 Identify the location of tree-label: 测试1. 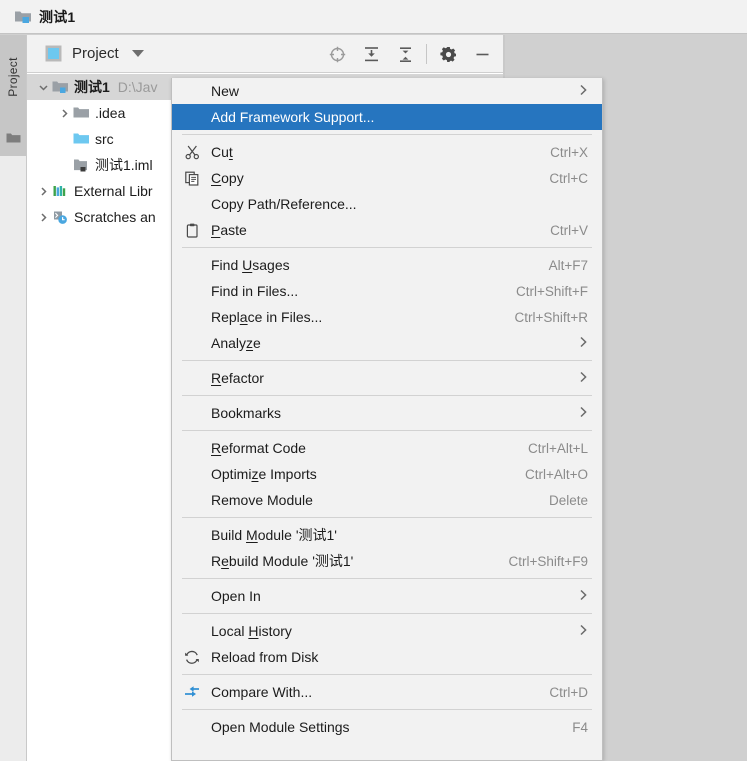
(92, 87).